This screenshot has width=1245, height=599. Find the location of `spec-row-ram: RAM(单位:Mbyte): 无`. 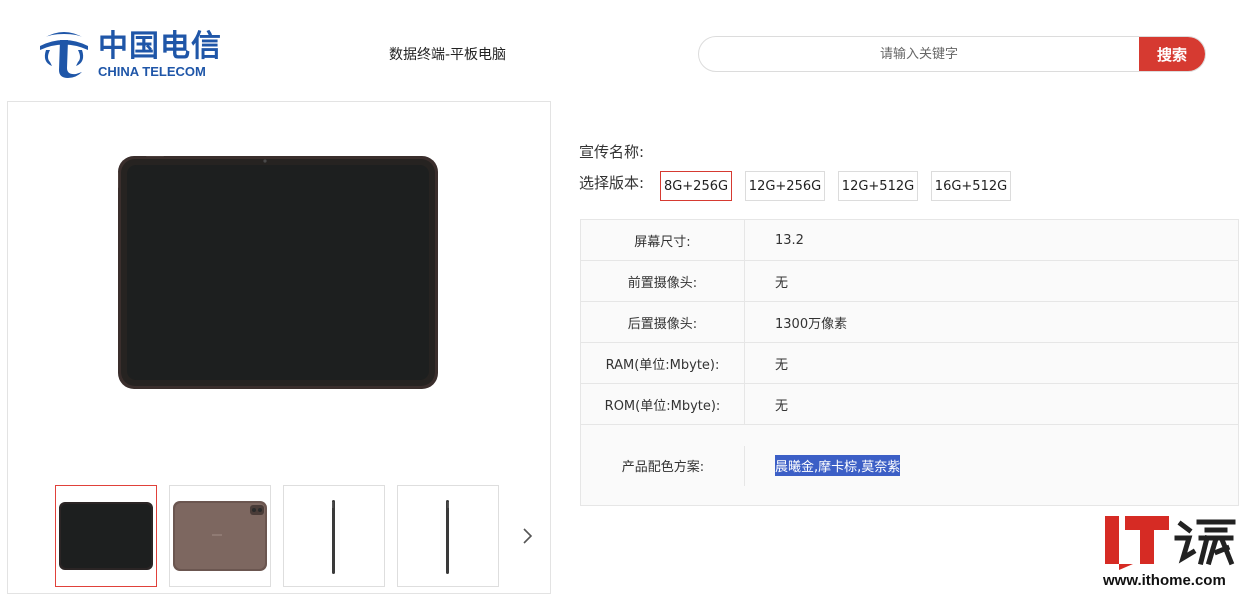

spec-row-ram: RAM(单位:Mbyte): 无 is located at coordinates (909, 363).